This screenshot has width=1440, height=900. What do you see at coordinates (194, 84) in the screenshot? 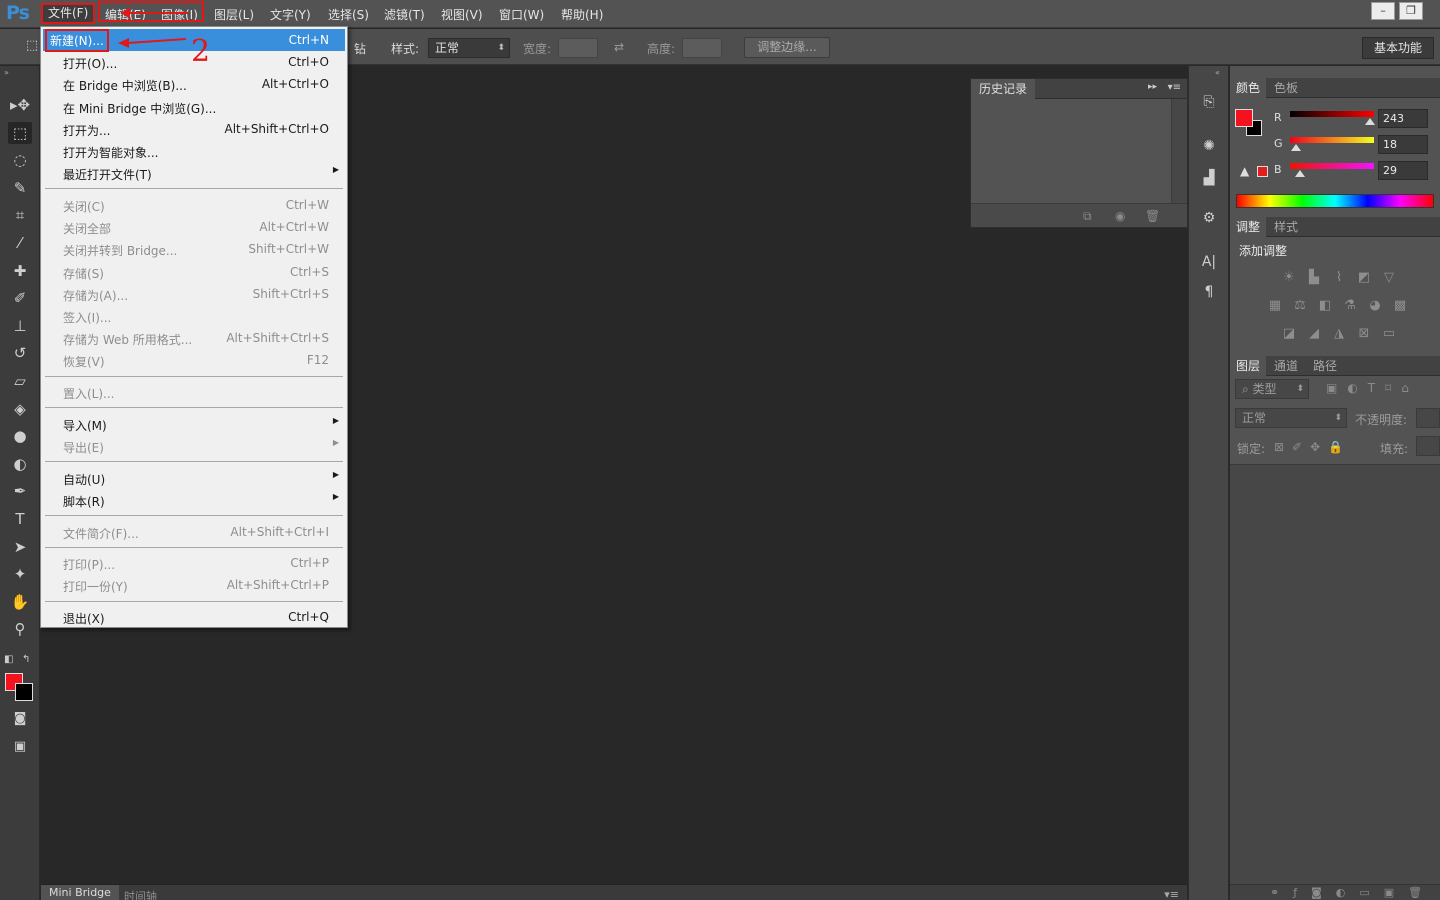
I see `file-menu-item: 在 Bridge 中浏览(B)... Alt+Ctrl+O` at bounding box center [194, 84].